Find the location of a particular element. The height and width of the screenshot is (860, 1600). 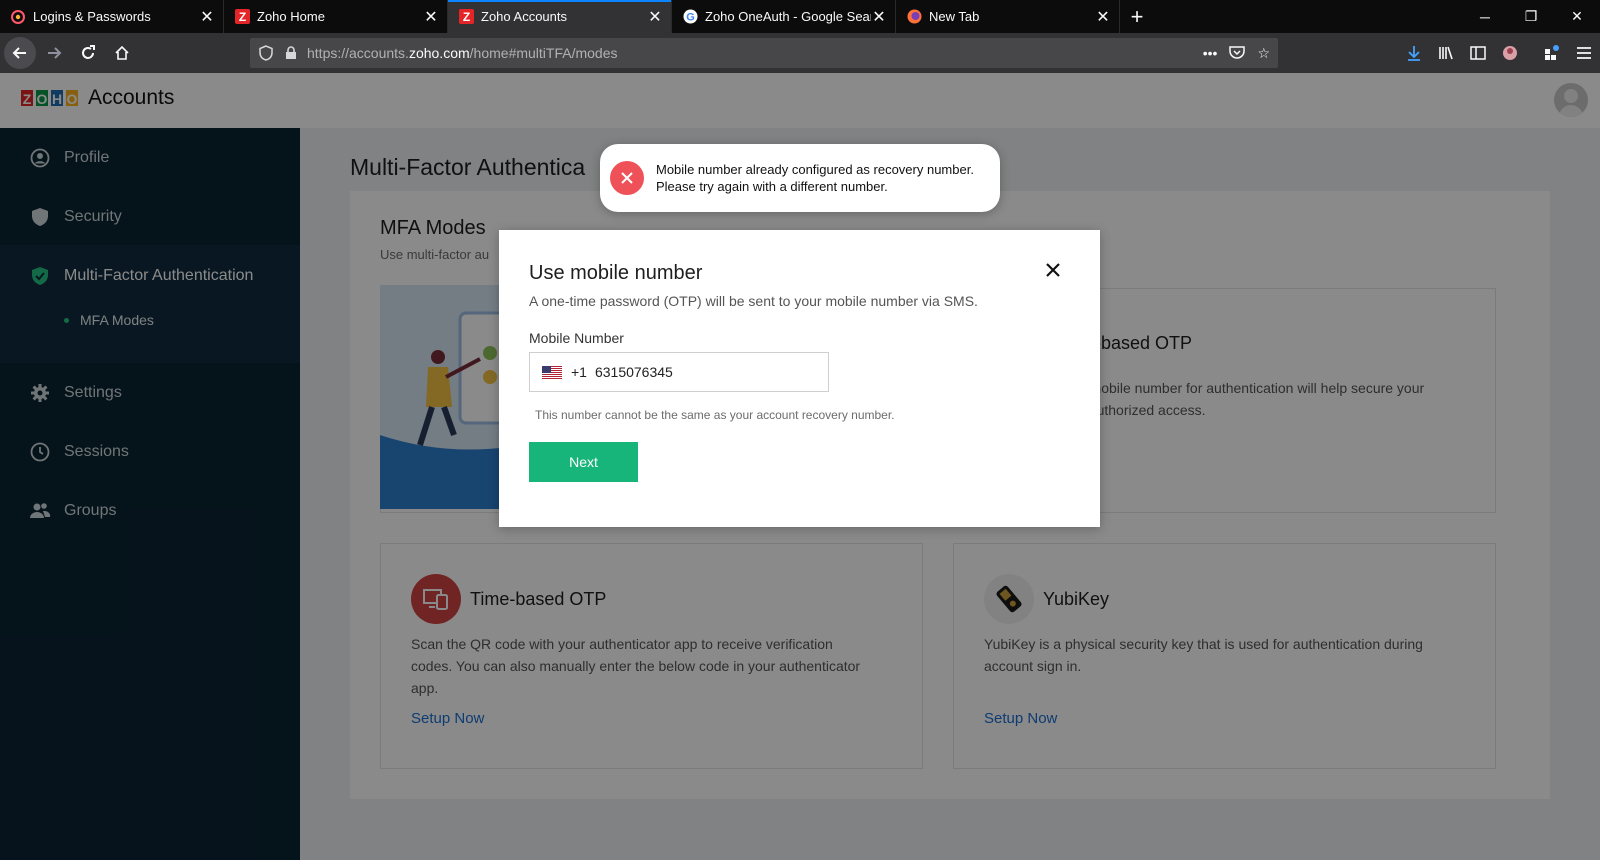

bookmark-star-icon: ☆ is located at coordinates (1263, 53).